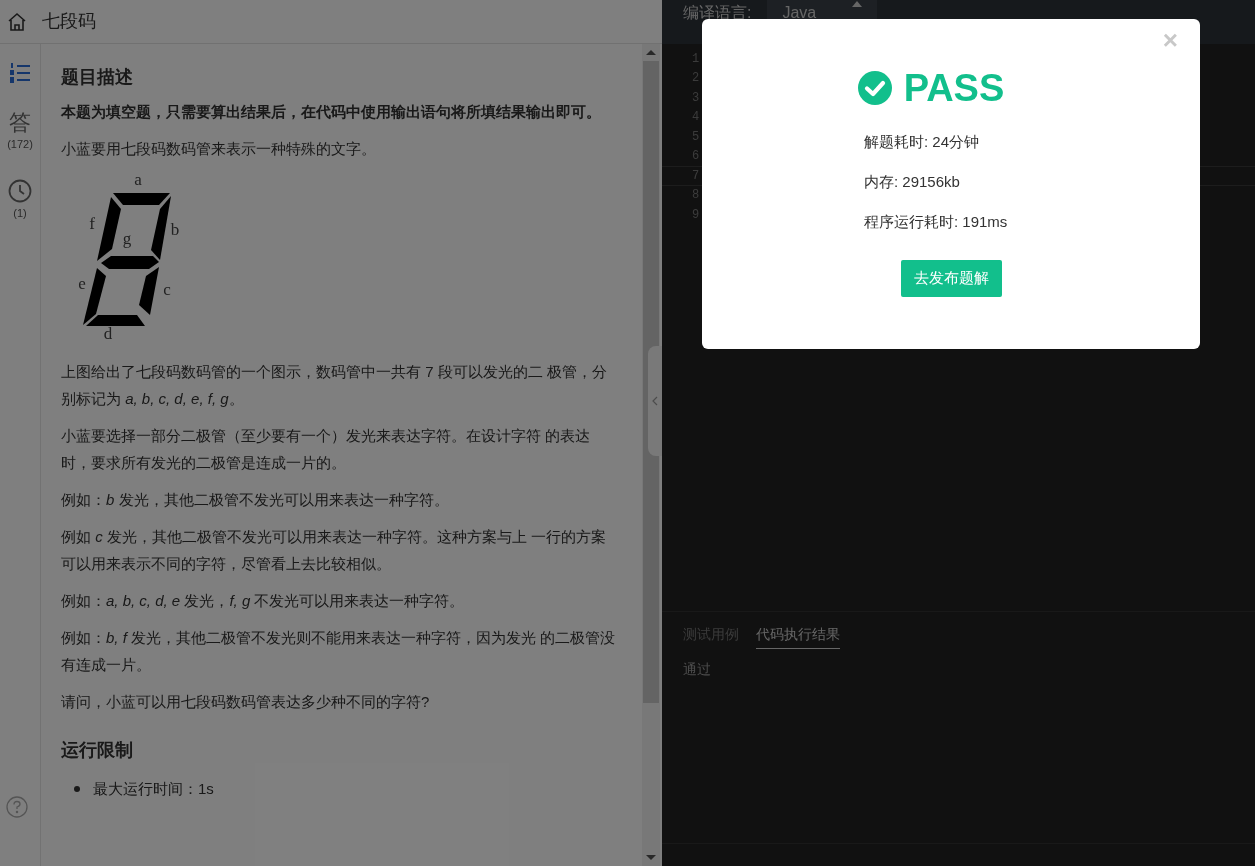 The height and width of the screenshot is (866, 1255). What do you see at coordinates (69, 21) in the screenshot?
I see `page-title: 七段码` at bounding box center [69, 21].